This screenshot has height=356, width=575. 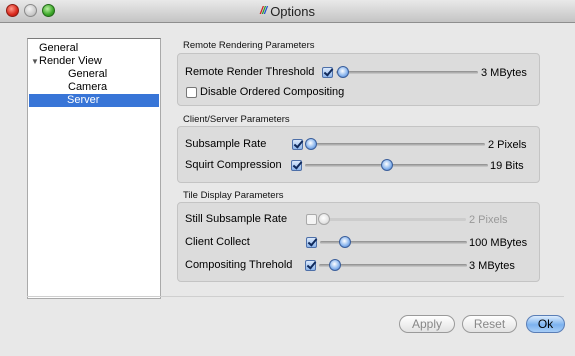 I want to click on remote-render-threshold-slider, so click(x=407, y=72).